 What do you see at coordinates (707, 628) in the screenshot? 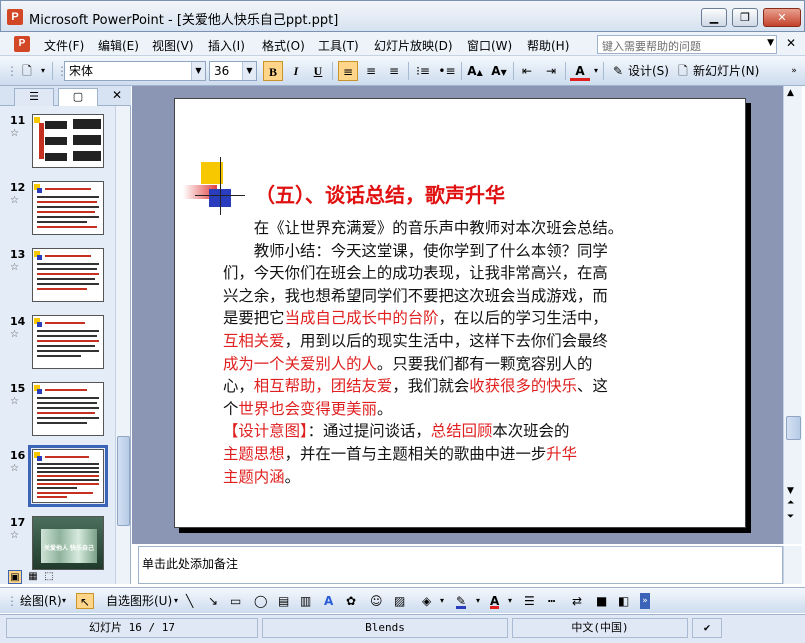
I see `spellcheck-icon: ✔` at bounding box center [707, 628].